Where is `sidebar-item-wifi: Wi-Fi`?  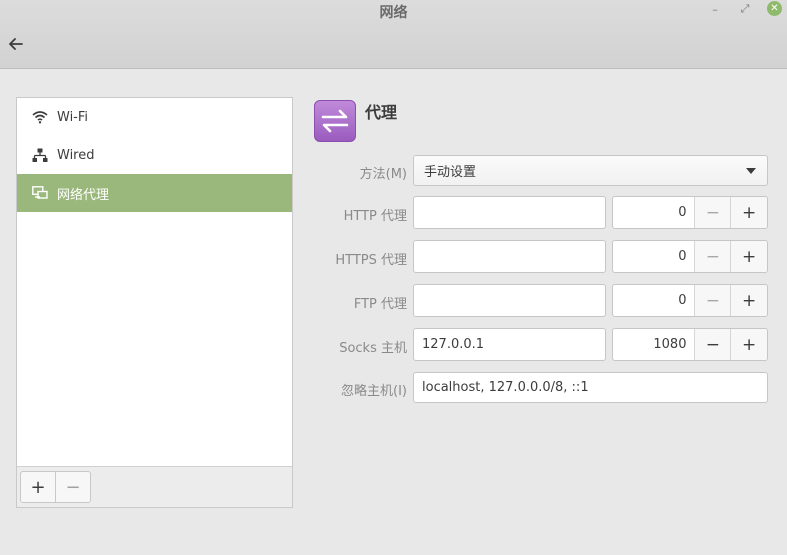
sidebar-item-wifi: Wi-Fi is located at coordinates (154, 117).